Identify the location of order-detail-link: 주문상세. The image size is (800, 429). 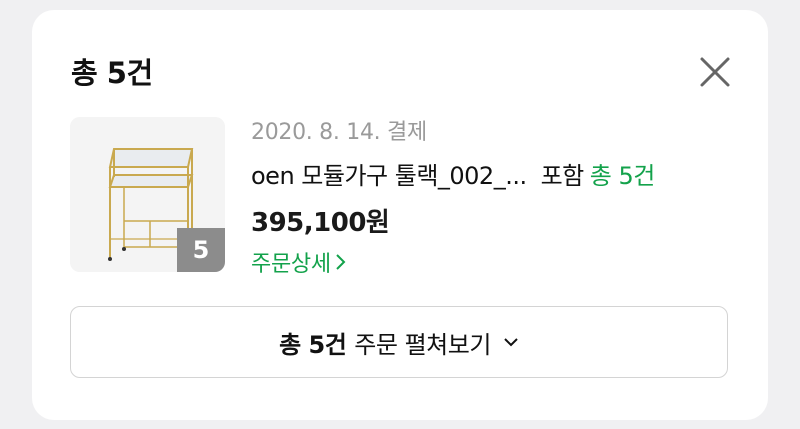
(299, 262).